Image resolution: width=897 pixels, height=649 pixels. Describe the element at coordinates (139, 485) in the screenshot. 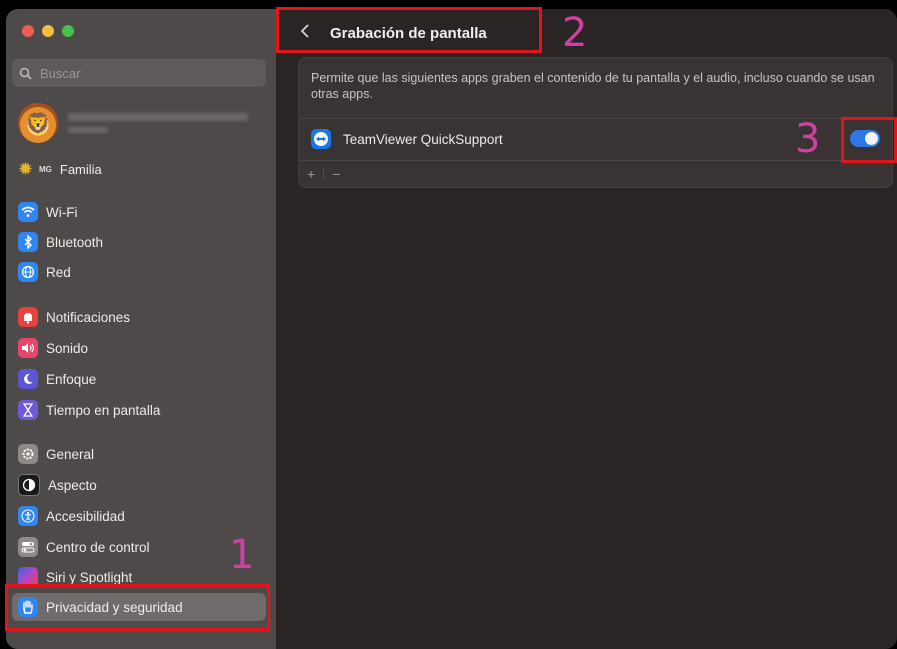

I see `sidebar-item-aspecto: Aspecto` at that location.